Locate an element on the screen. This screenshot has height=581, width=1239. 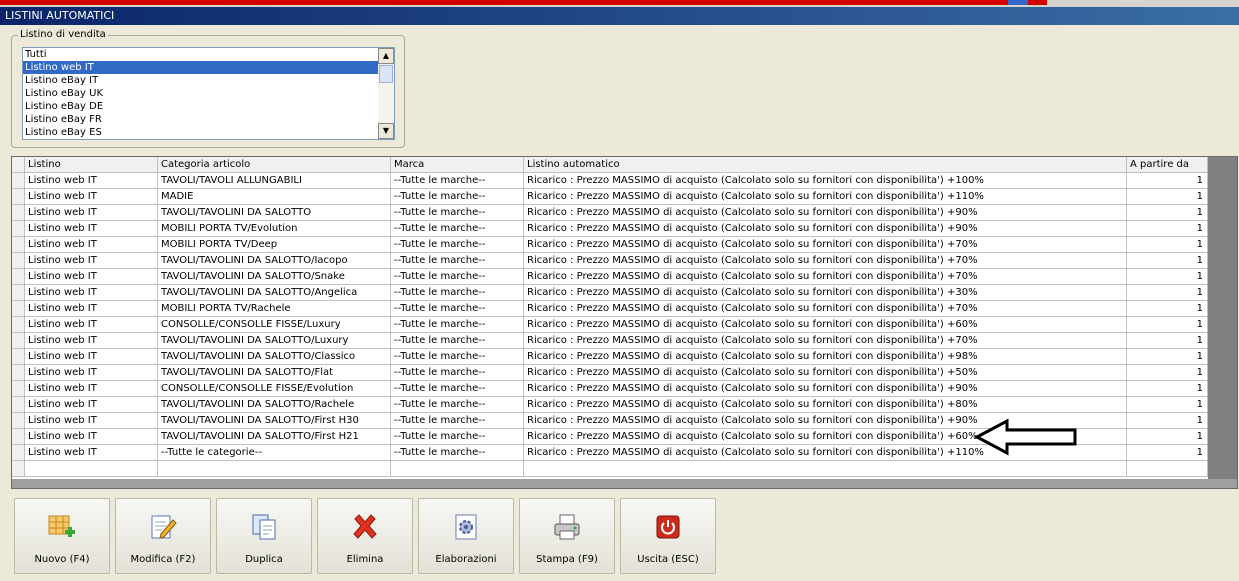
elimina-button: Elimina is located at coordinates (365, 536).